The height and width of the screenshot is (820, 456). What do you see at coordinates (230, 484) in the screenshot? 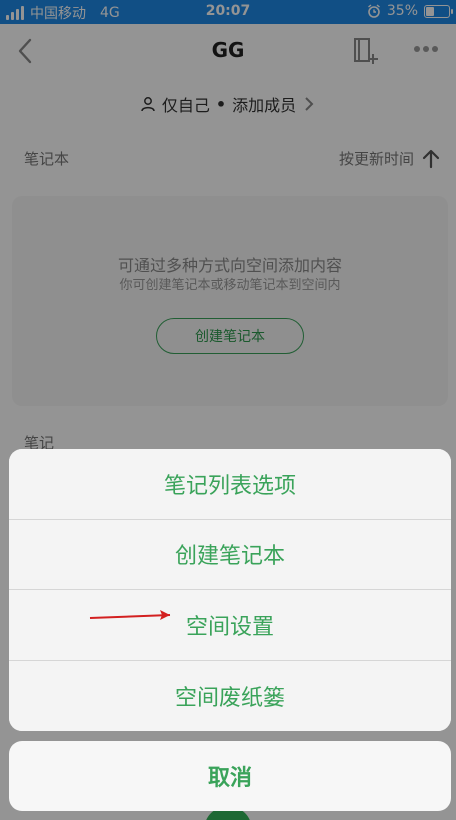
I see `sheet-item-note-list-options: 笔记列表选项` at bounding box center [230, 484].